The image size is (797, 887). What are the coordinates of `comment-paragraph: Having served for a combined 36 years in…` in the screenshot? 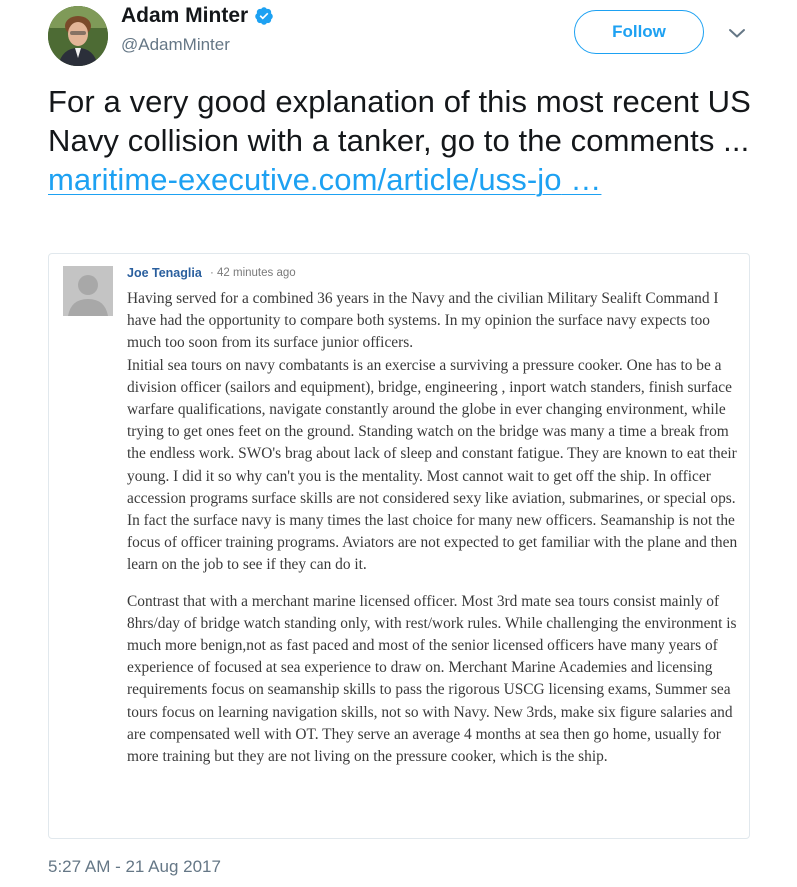 It's located at (423, 321).